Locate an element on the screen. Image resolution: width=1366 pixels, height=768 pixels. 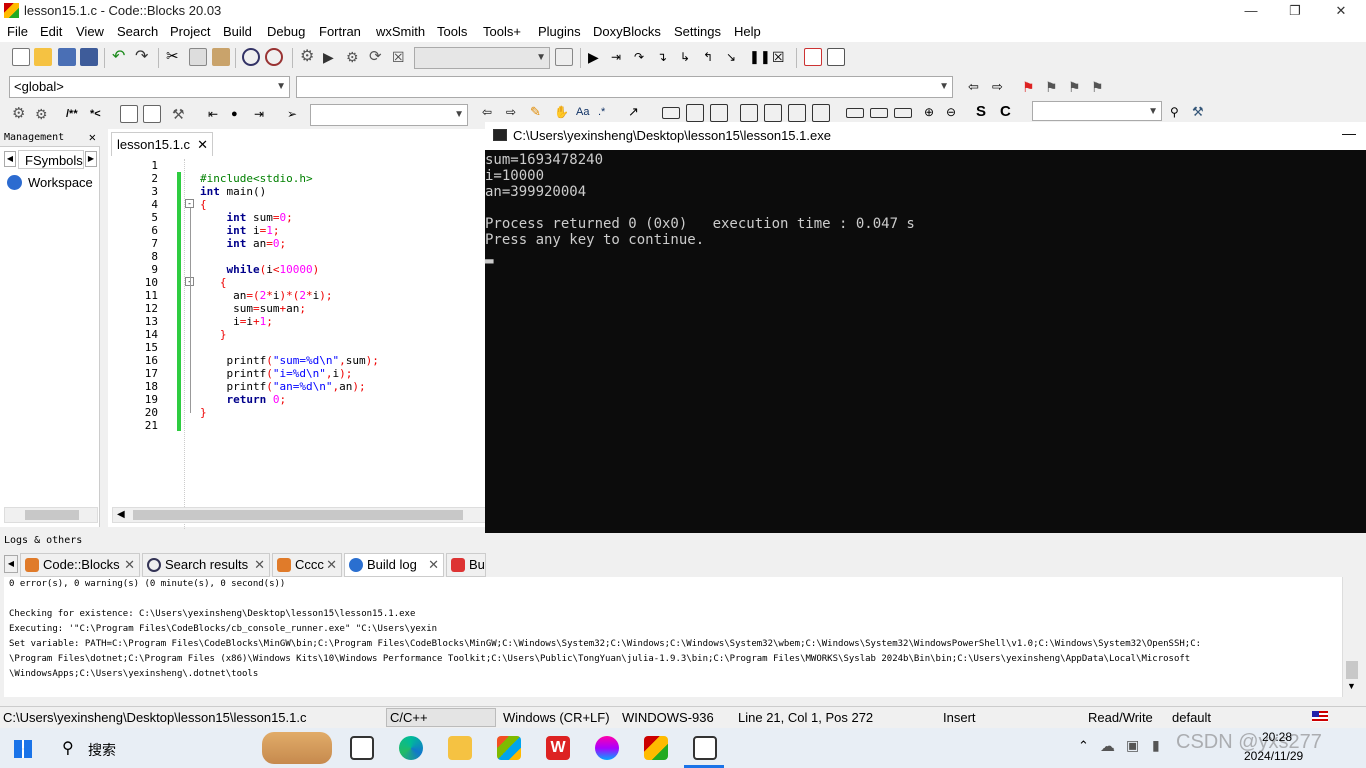
hand-icon: ✋ is located at coordinates (563, 113).